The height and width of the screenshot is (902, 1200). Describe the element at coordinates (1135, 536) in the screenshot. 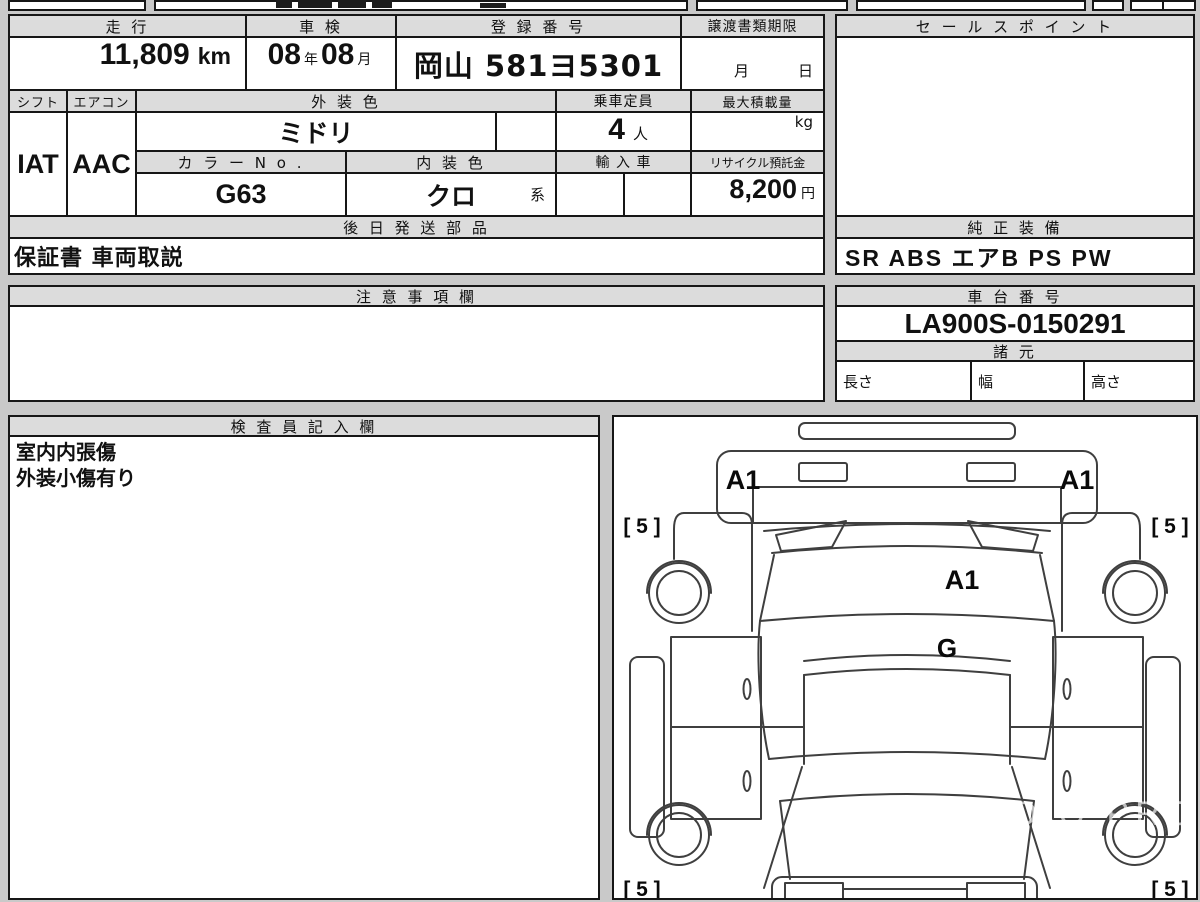

I see `right-fender-outer-line` at that location.